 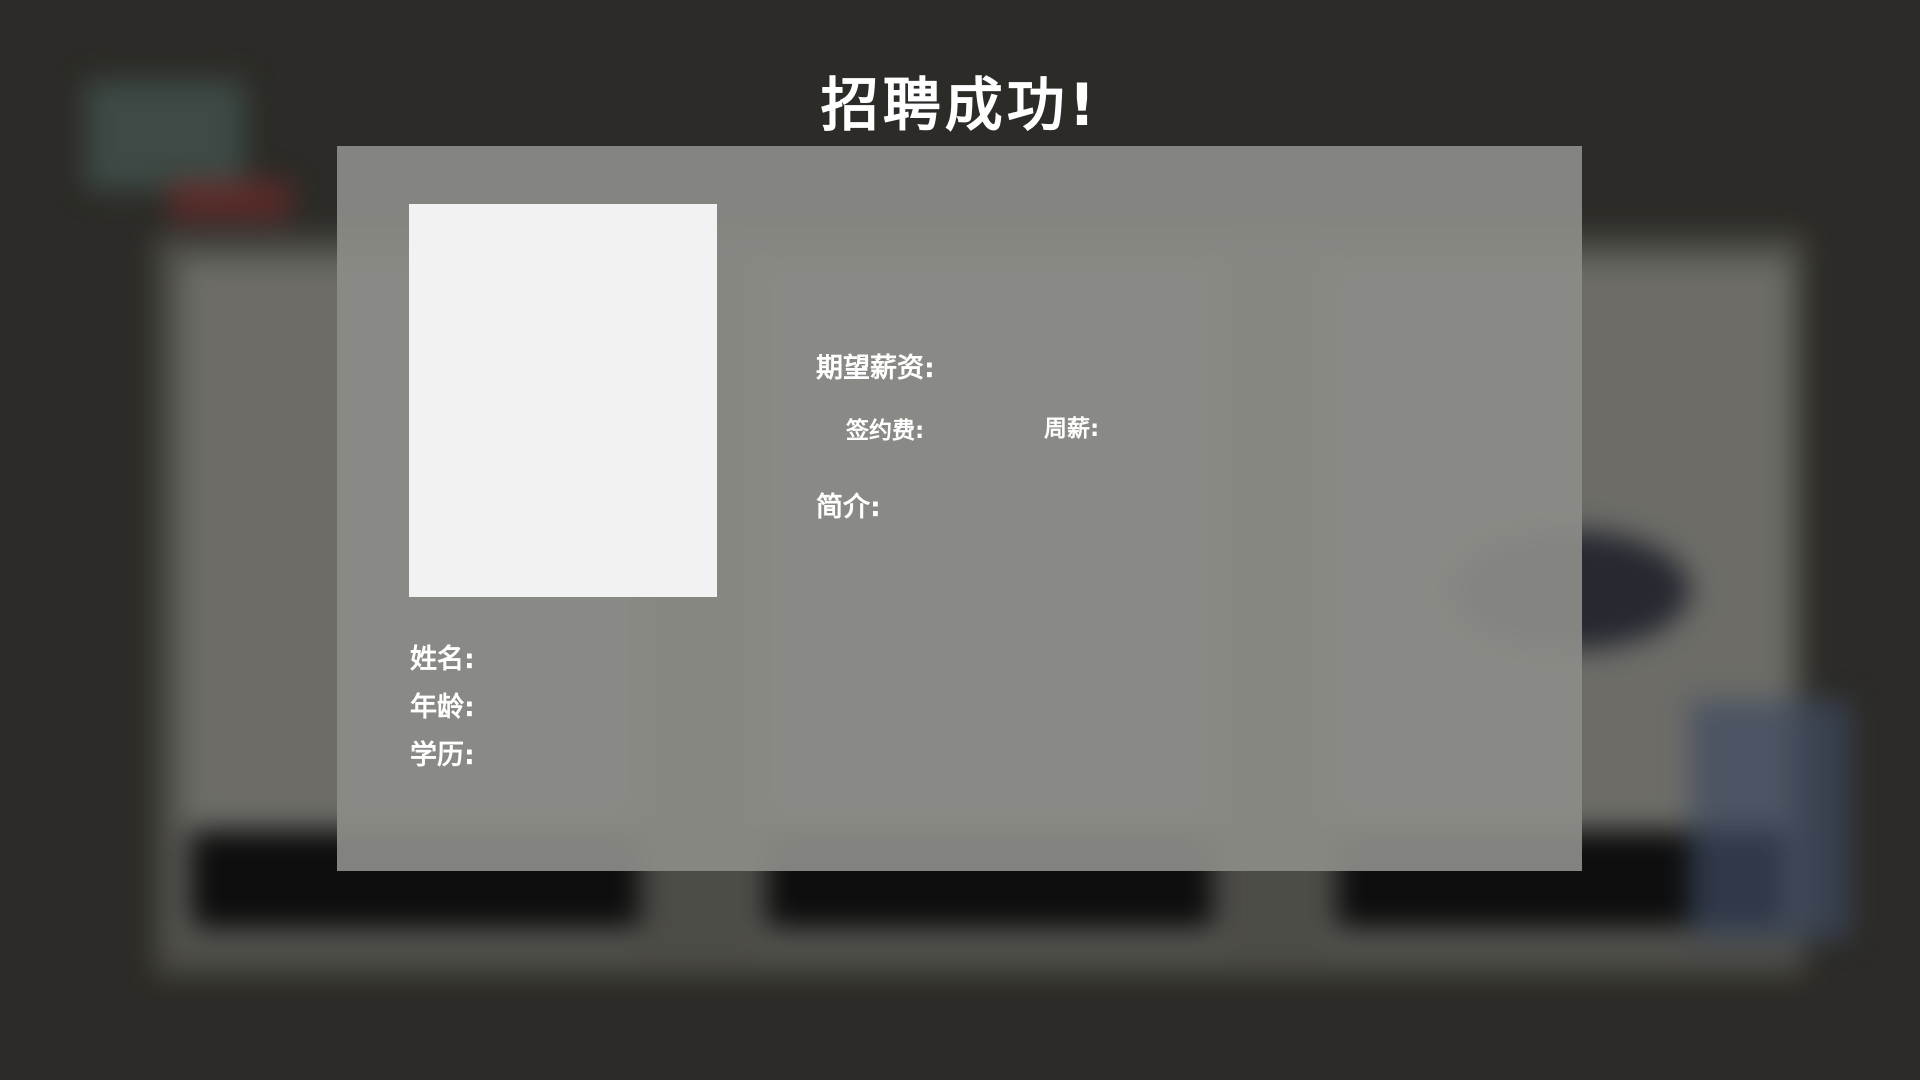 What do you see at coordinates (1770, 820) in the screenshot?
I see `background-side-panel` at bounding box center [1770, 820].